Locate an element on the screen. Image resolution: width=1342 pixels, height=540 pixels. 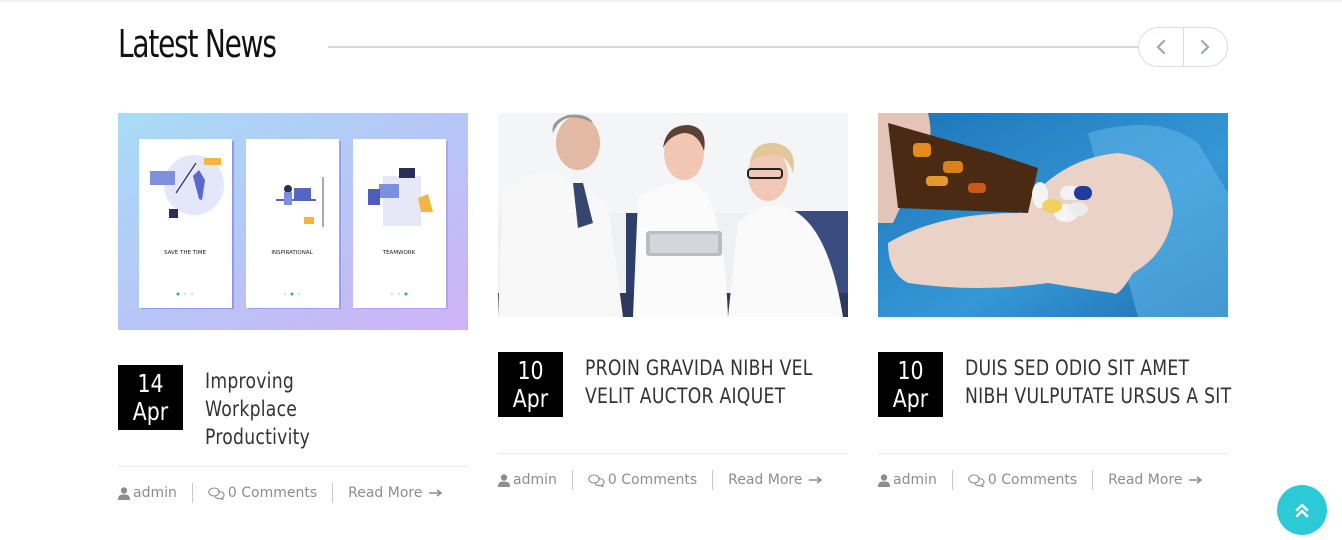
date-day: 14 is located at coordinates (150, 383).